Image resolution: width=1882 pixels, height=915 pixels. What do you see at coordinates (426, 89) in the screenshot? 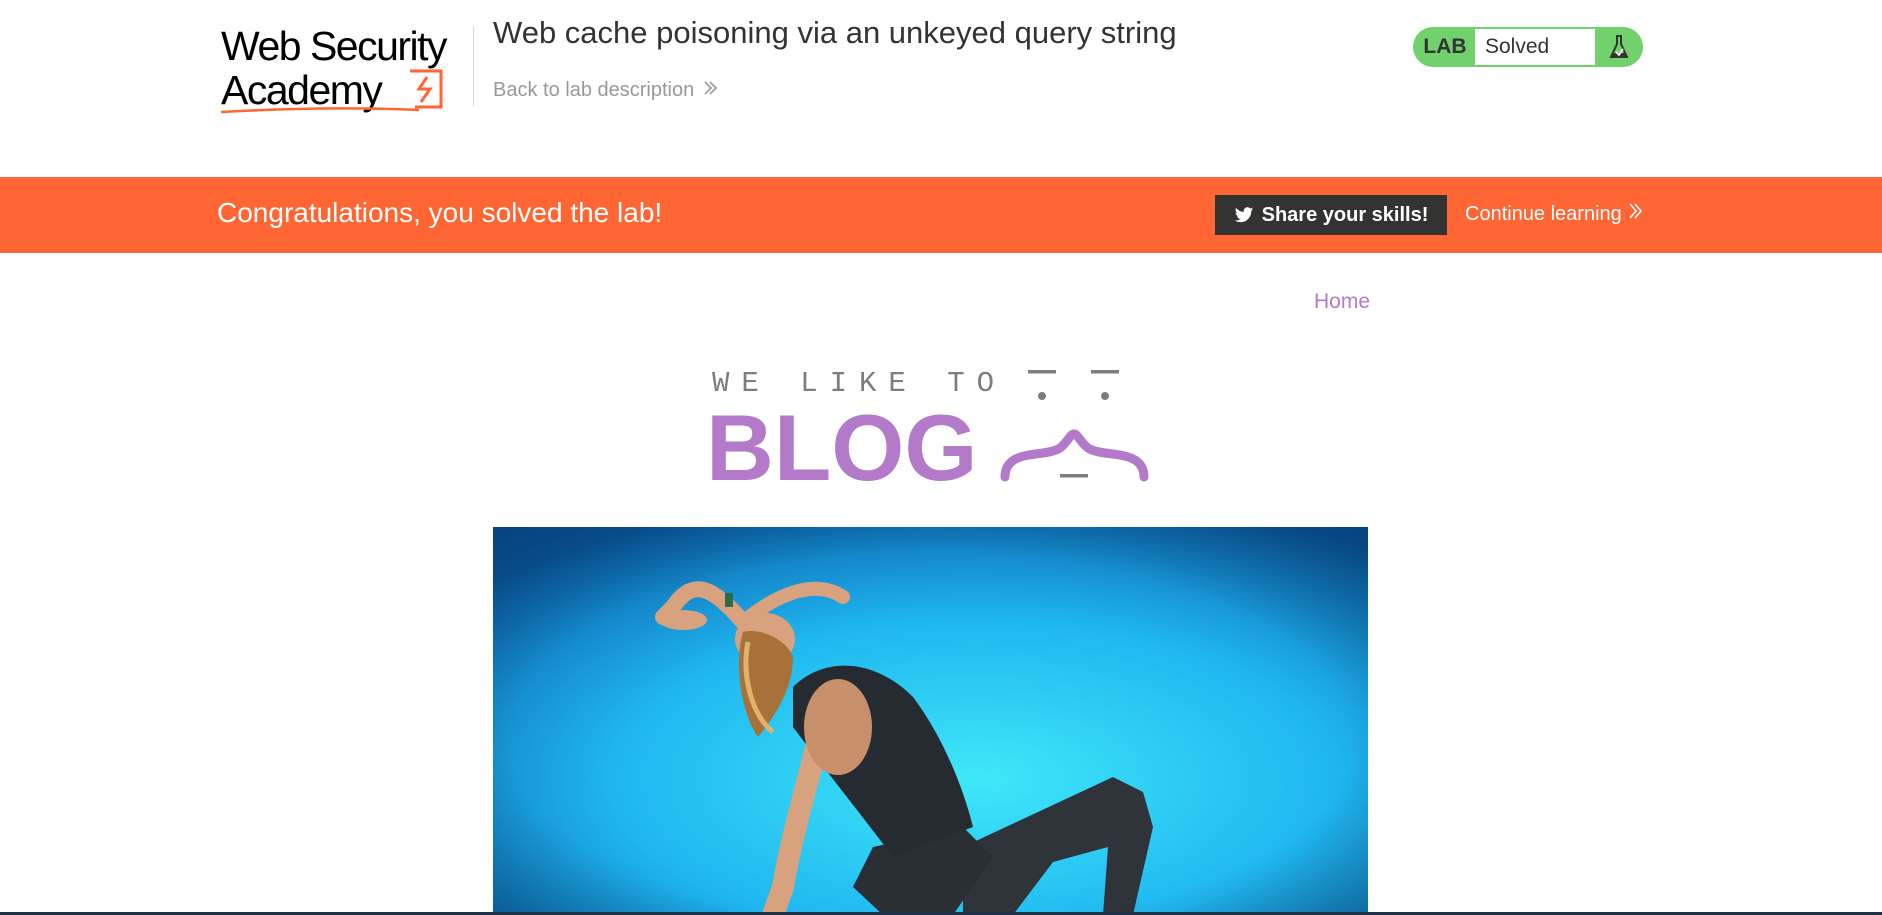
I see `lightning-icon` at bounding box center [426, 89].